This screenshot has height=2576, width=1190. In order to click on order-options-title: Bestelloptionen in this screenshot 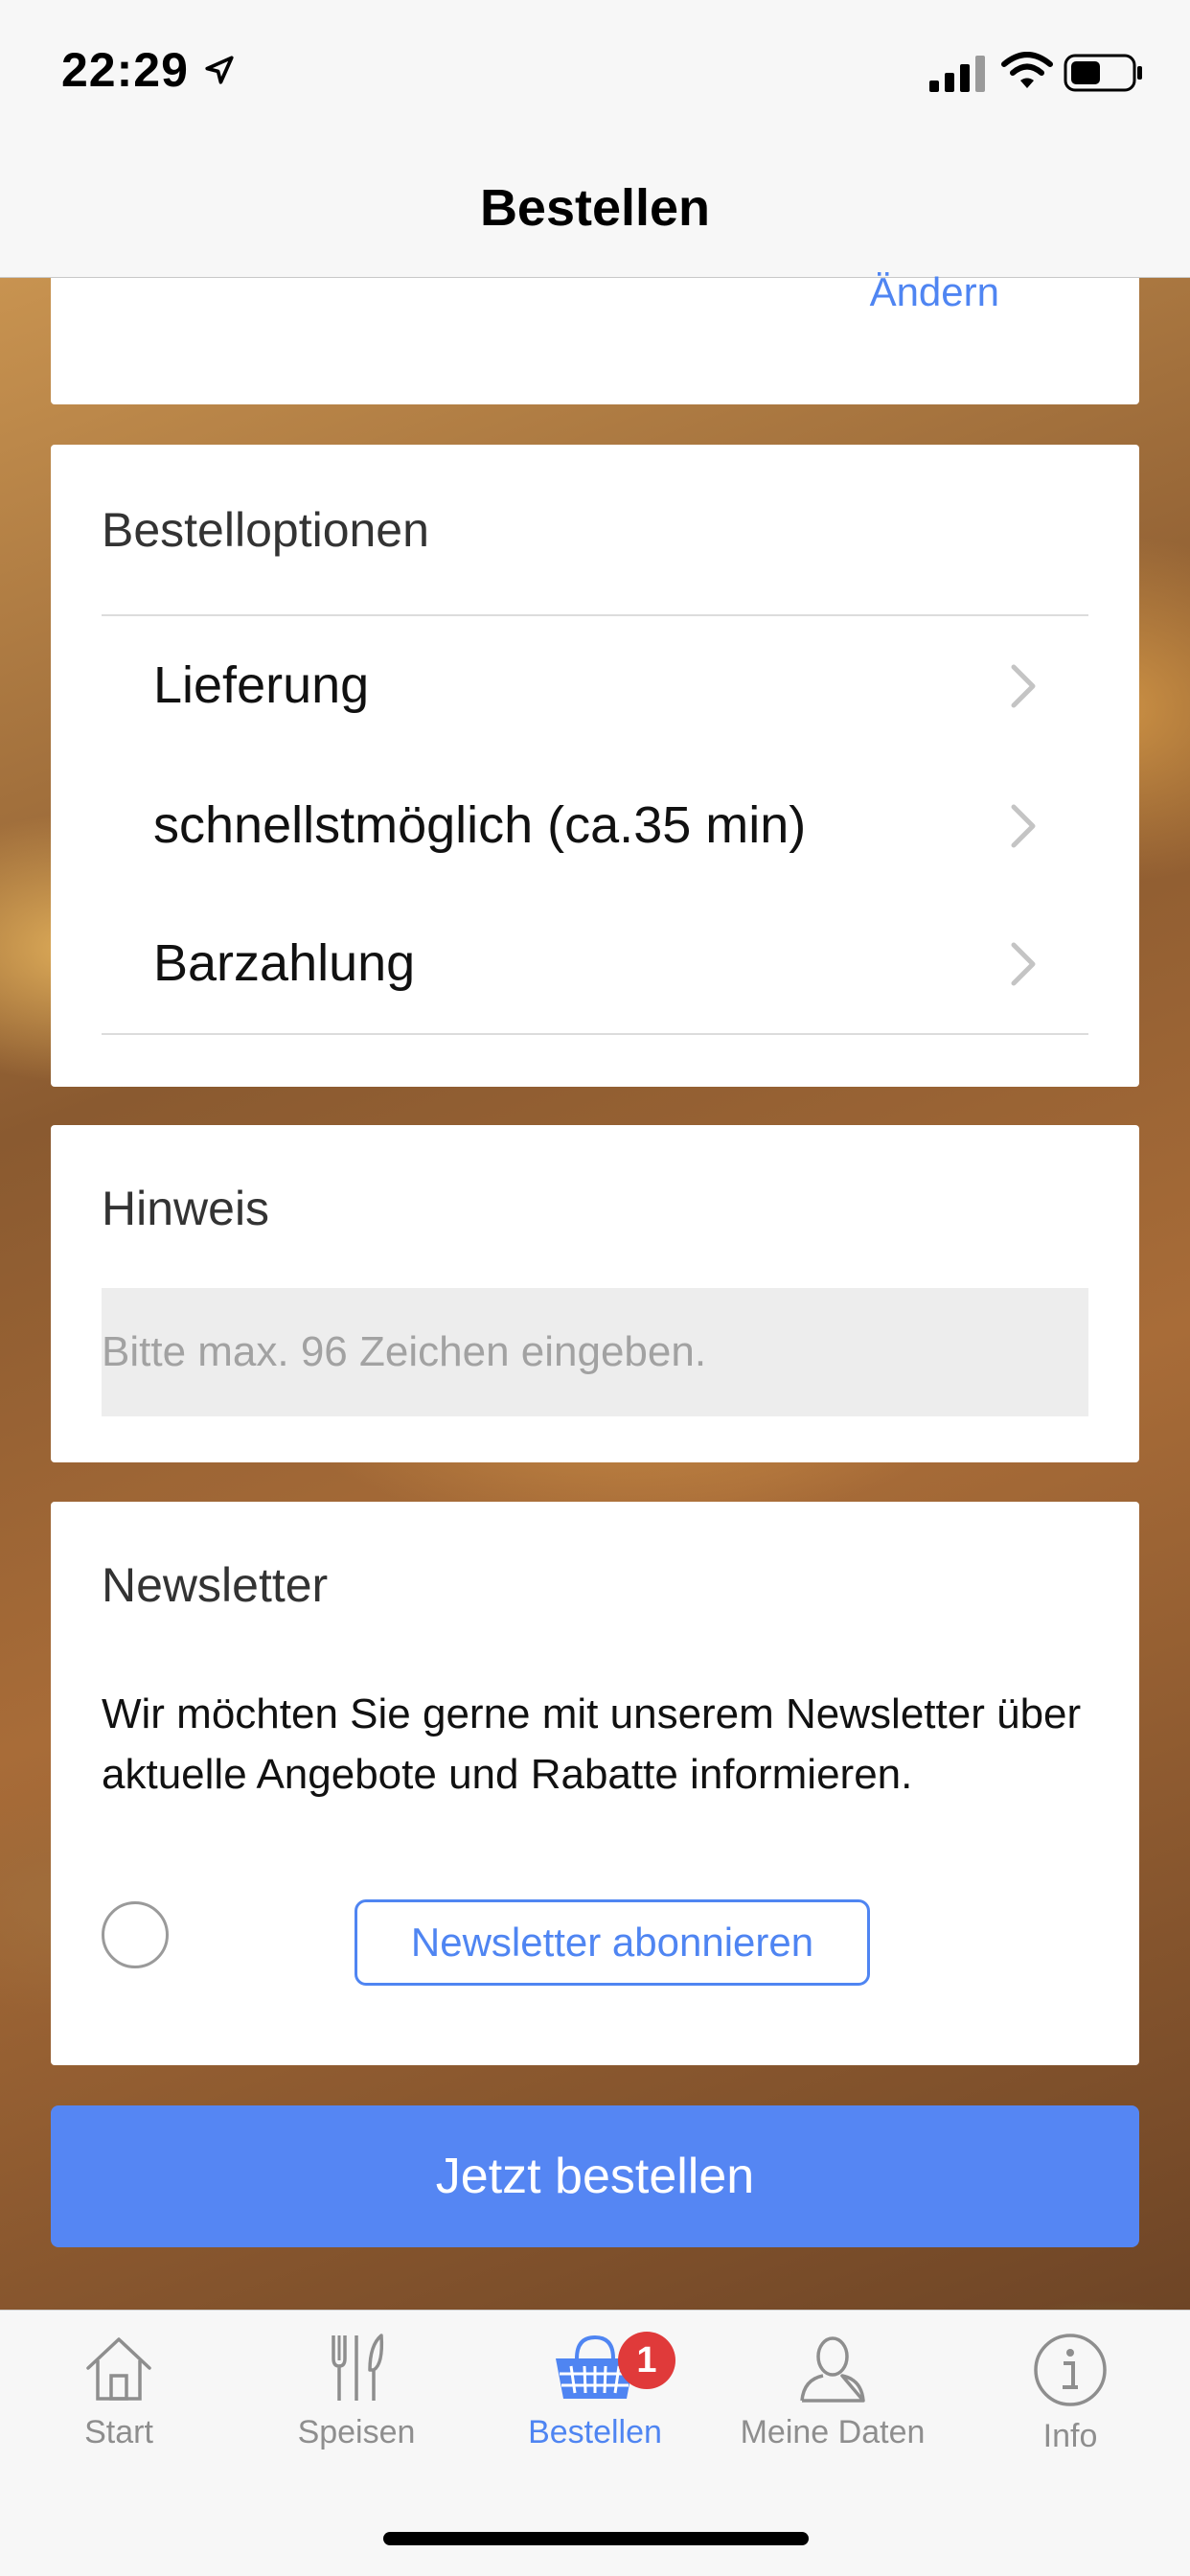, I will do `click(265, 530)`.